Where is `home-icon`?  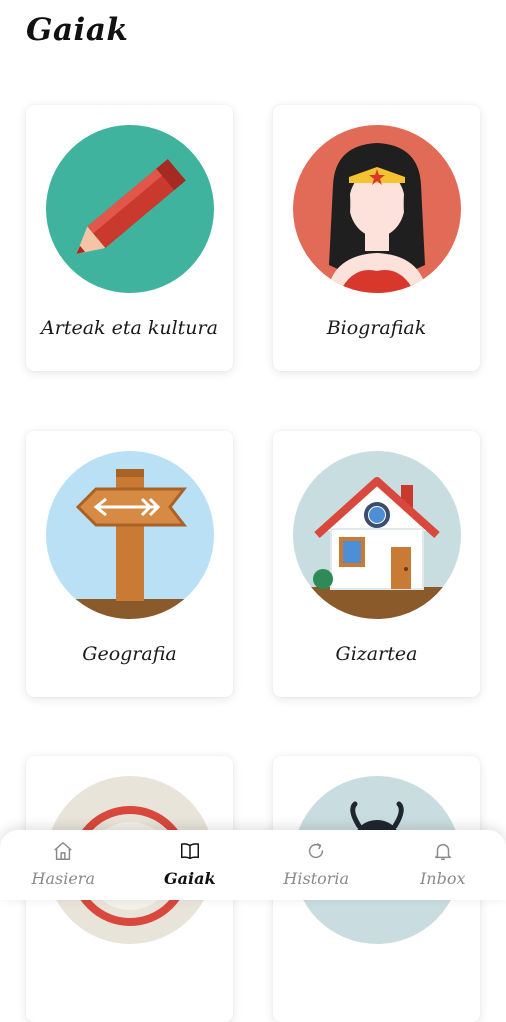 home-icon is located at coordinates (63, 851).